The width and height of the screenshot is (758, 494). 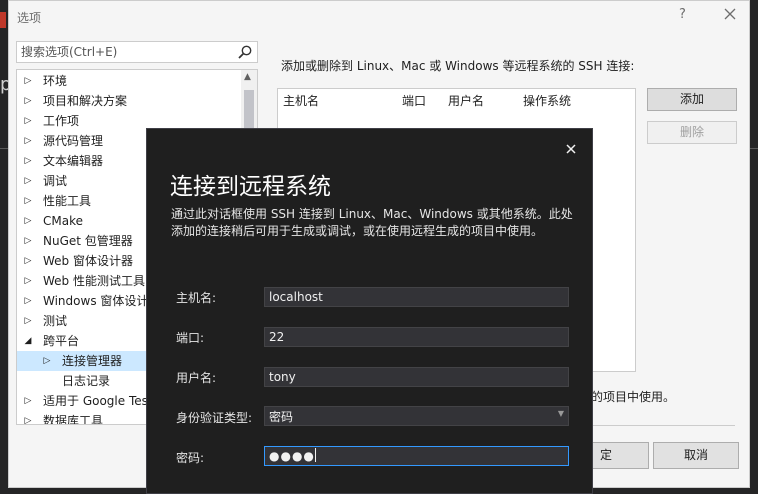 I want to click on port-field, so click(x=416, y=337).